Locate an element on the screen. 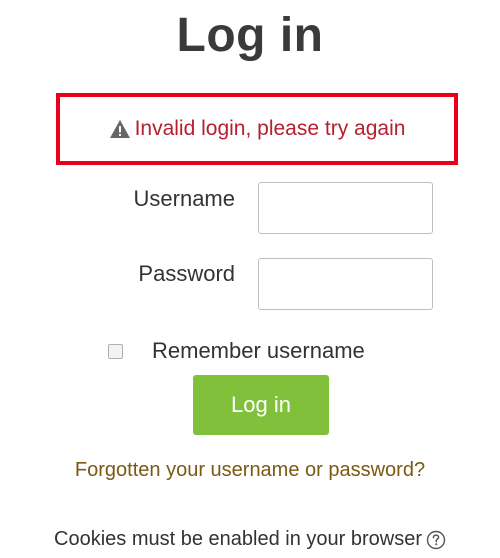 Image resolution: width=500 pixels, height=558 pixels. error-message-row: Invalid login, please try again is located at coordinates (257, 129).